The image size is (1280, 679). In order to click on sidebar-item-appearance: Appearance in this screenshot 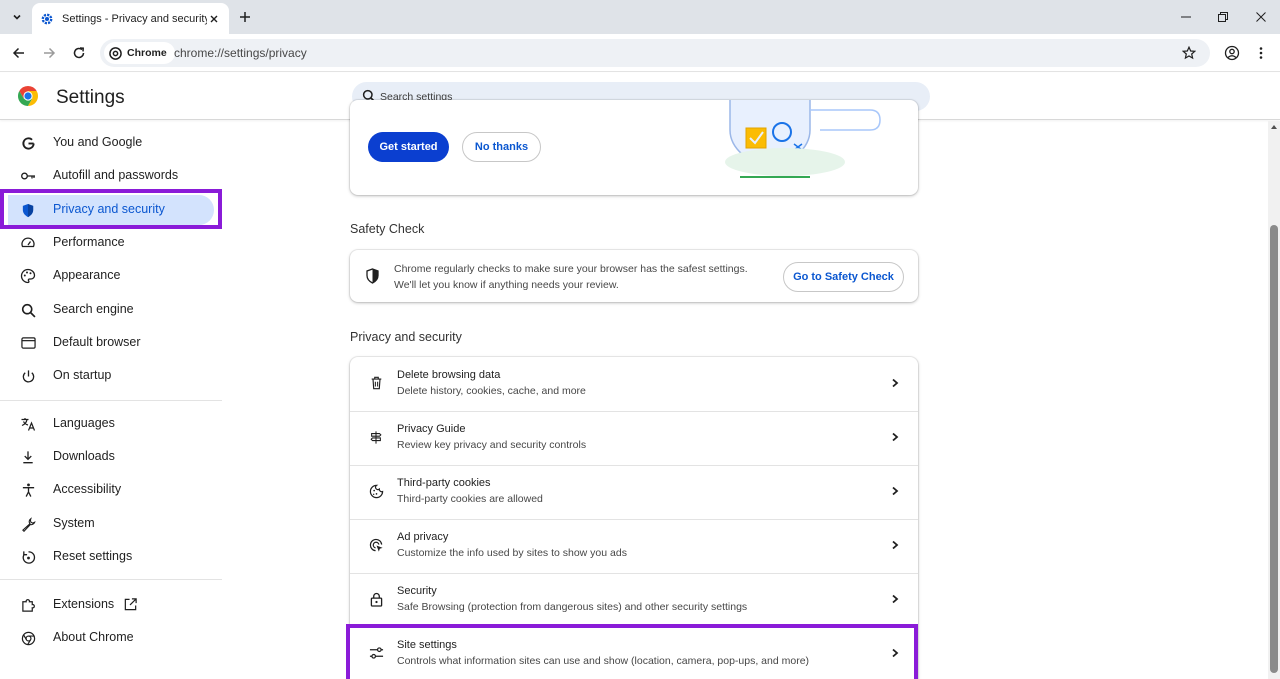, I will do `click(111, 276)`.